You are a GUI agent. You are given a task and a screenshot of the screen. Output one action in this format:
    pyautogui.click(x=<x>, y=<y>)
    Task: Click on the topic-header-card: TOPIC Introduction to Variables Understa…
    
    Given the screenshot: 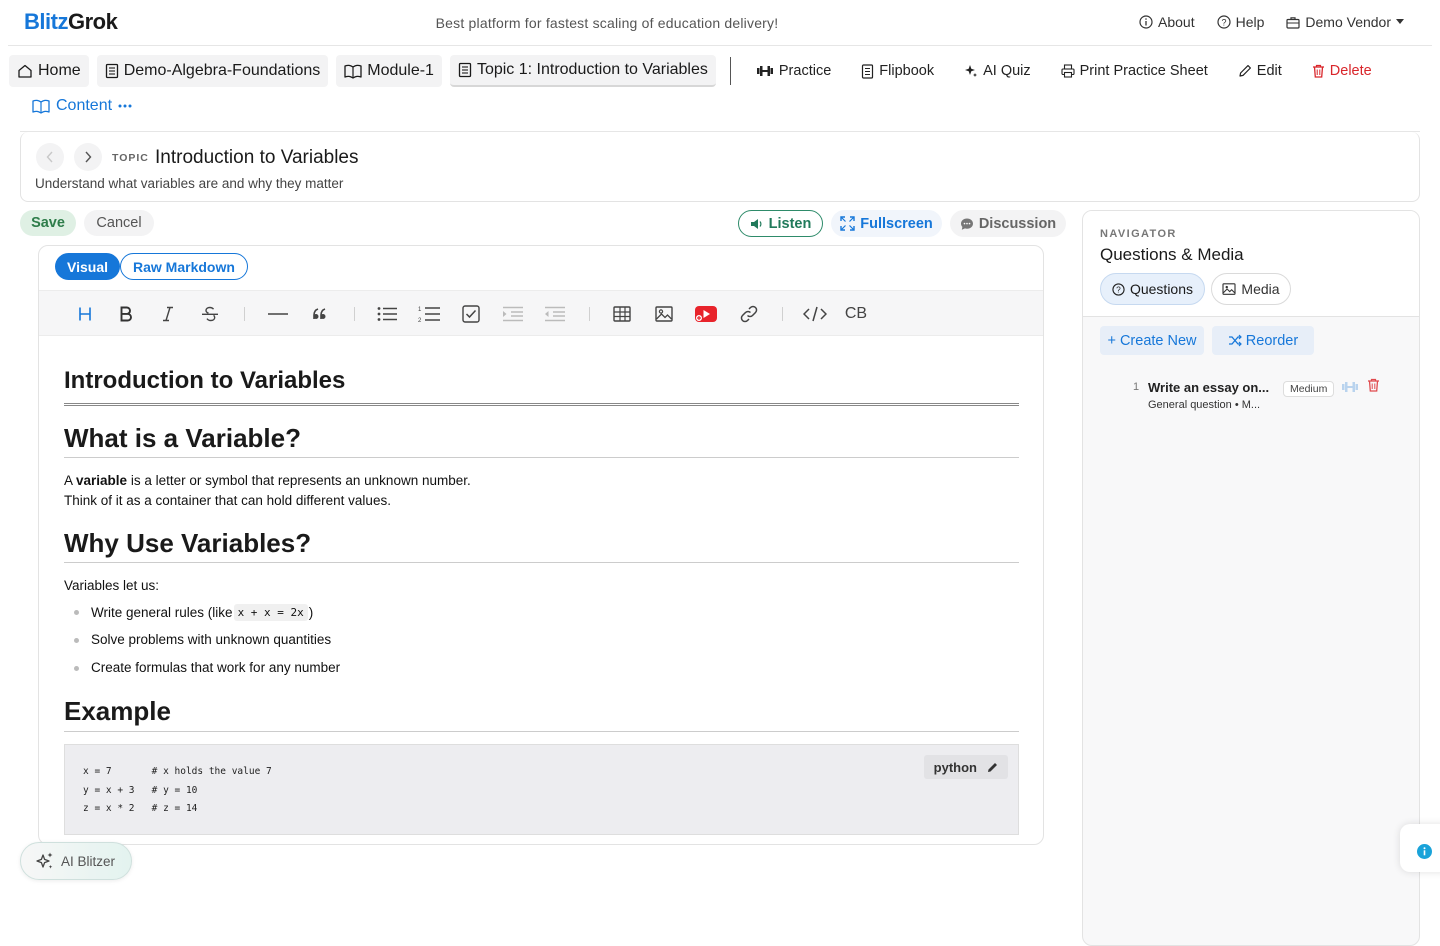 What is the action you would take?
    pyautogui.click(x=720, y=167)
    